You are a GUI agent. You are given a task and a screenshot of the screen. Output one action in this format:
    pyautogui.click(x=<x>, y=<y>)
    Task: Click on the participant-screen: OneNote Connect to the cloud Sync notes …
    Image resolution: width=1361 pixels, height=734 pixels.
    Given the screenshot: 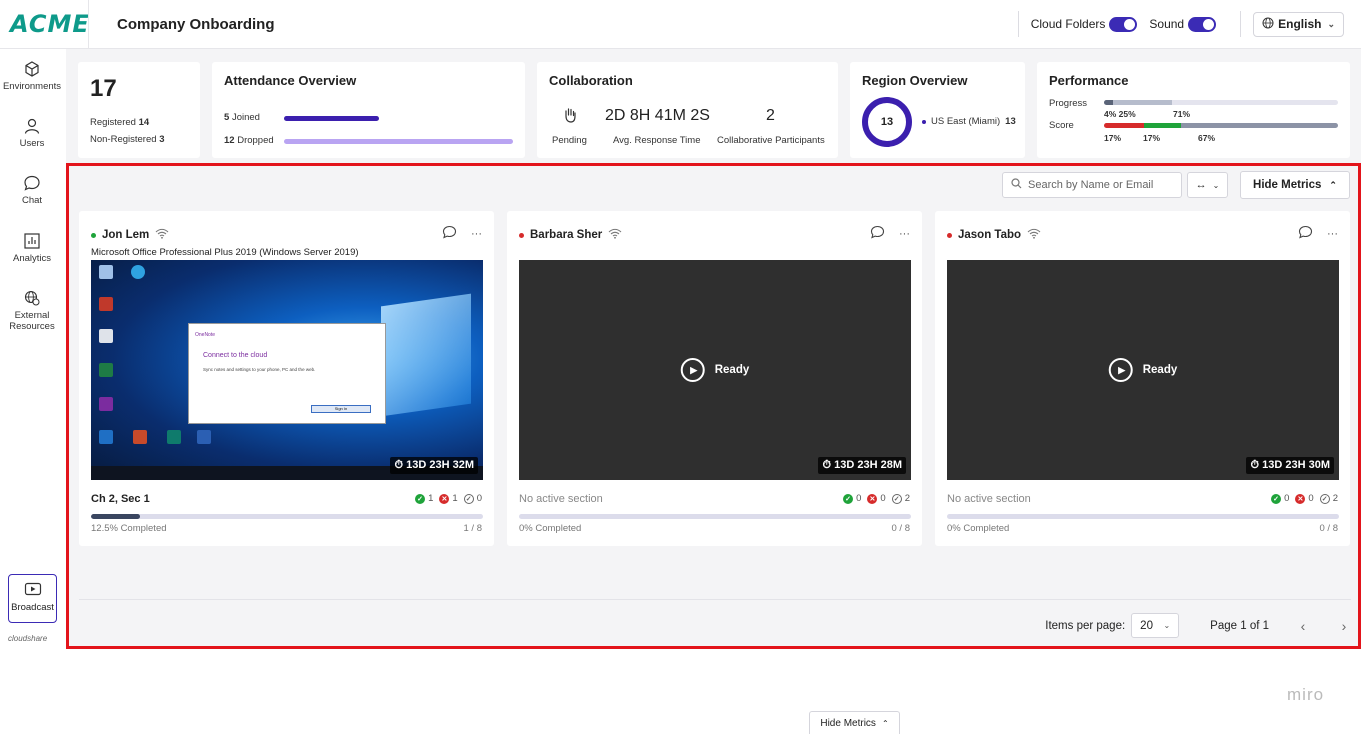 What is the action you would take?
    pyautogui.click(x=287, y=370)
    